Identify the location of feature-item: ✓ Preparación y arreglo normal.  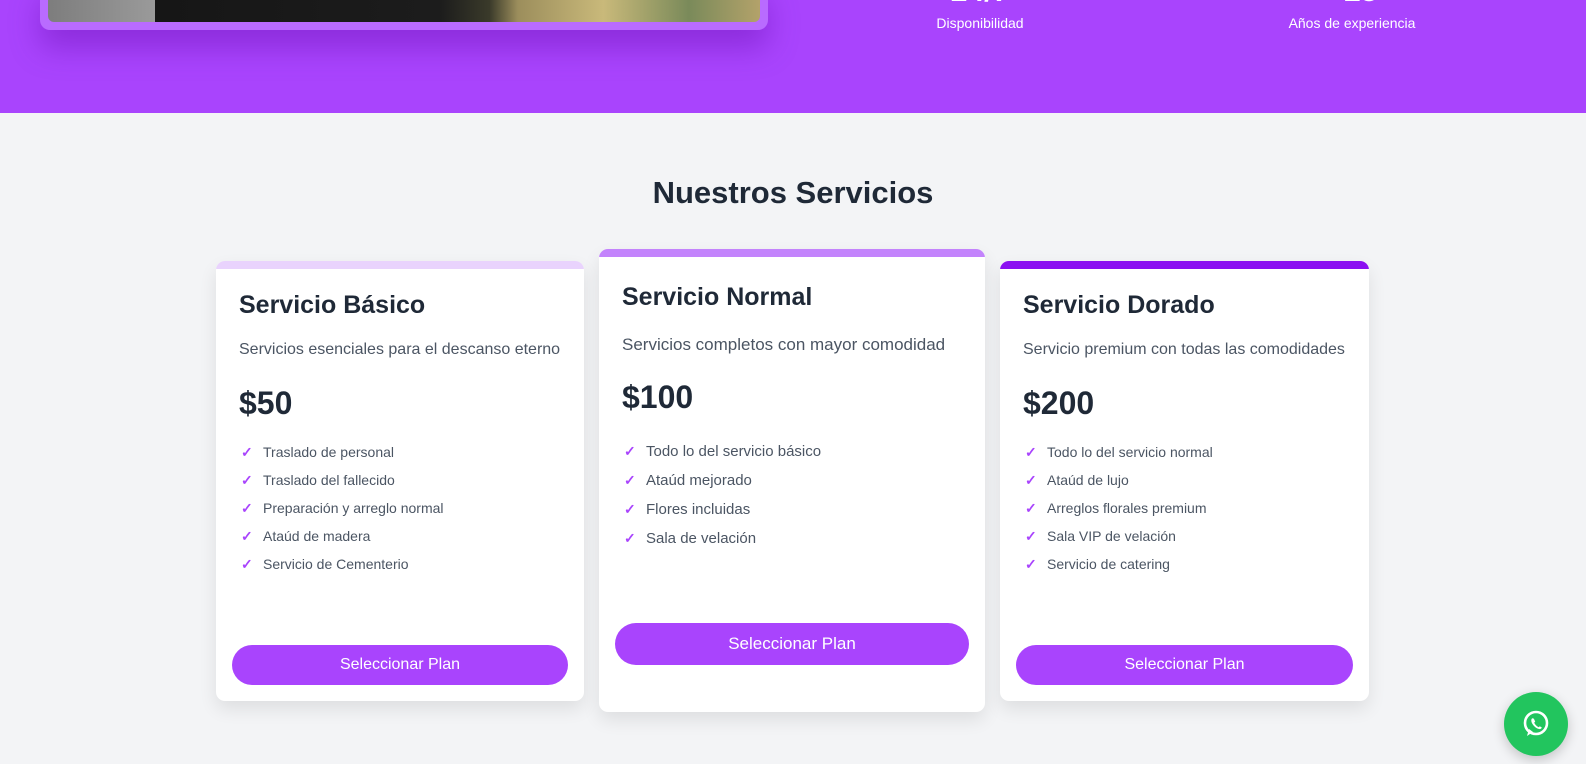
(341, 514).